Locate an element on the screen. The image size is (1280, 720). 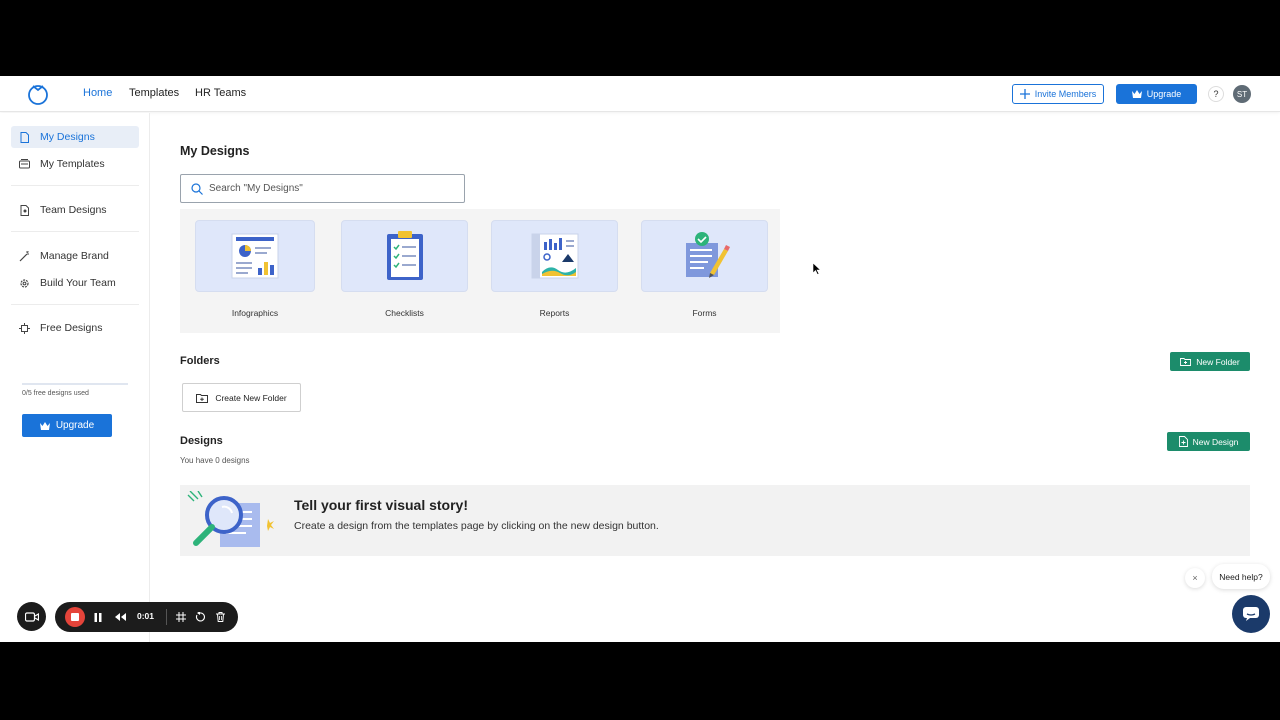
rewind-icon is located at coordinates (120, 617).